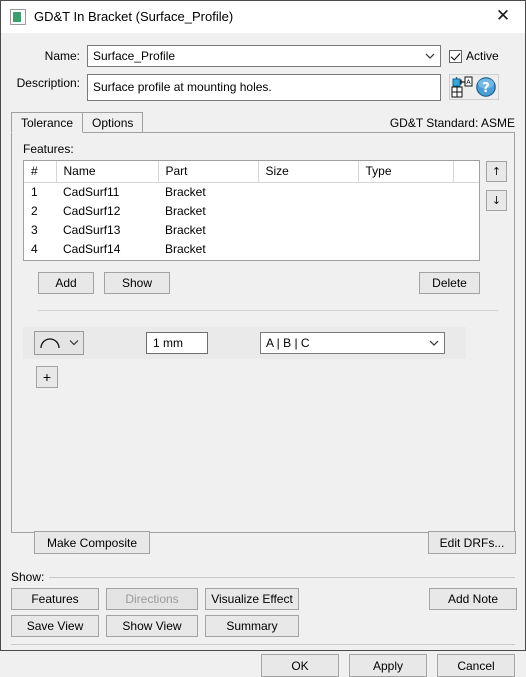 Image resolution: width=526 pixels, height=677 pixels. I want to click on table-row: 1 CadSurf11 Bracket, so click(251, 192).